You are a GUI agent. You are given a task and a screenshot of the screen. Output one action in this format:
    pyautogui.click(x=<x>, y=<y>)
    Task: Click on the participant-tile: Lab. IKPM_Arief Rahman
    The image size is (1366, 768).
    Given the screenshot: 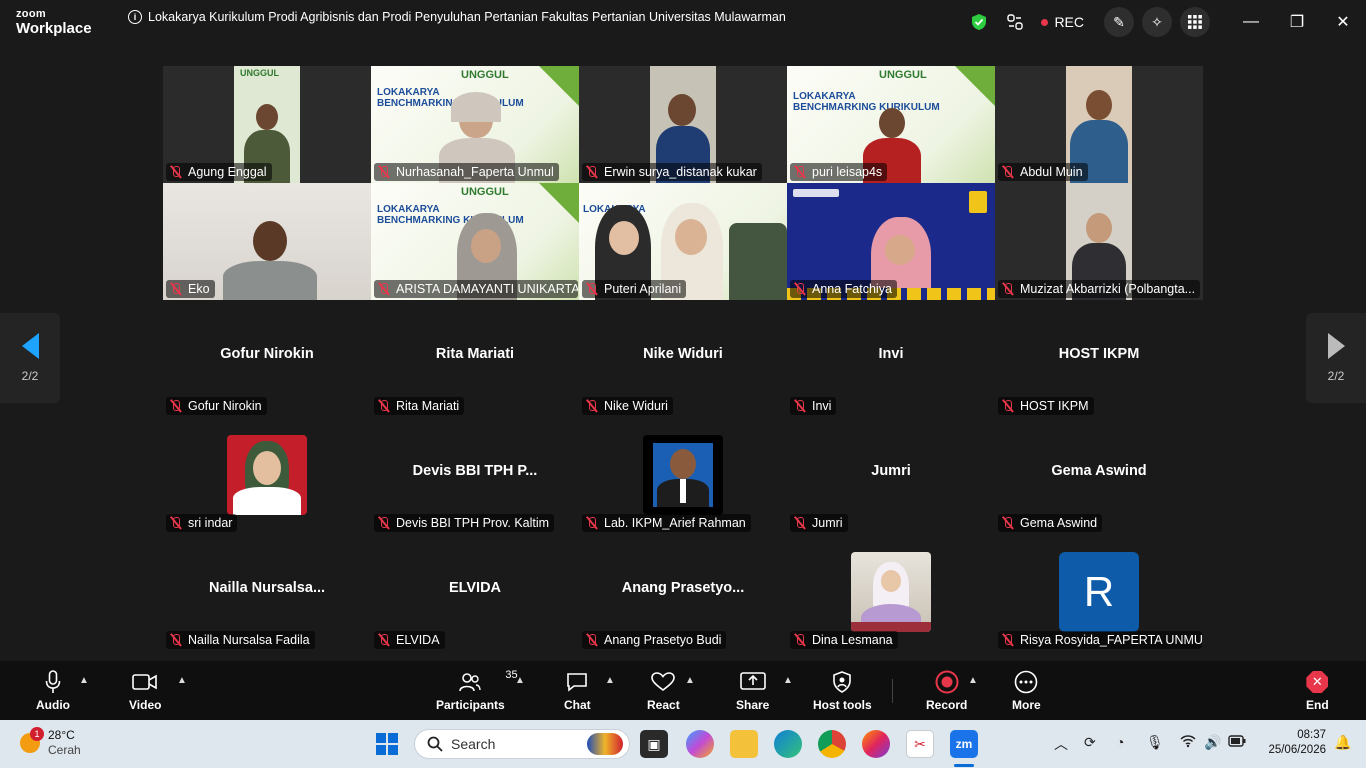 What is the action you would take?
    pyautogui.click(x=683, y=475)
    